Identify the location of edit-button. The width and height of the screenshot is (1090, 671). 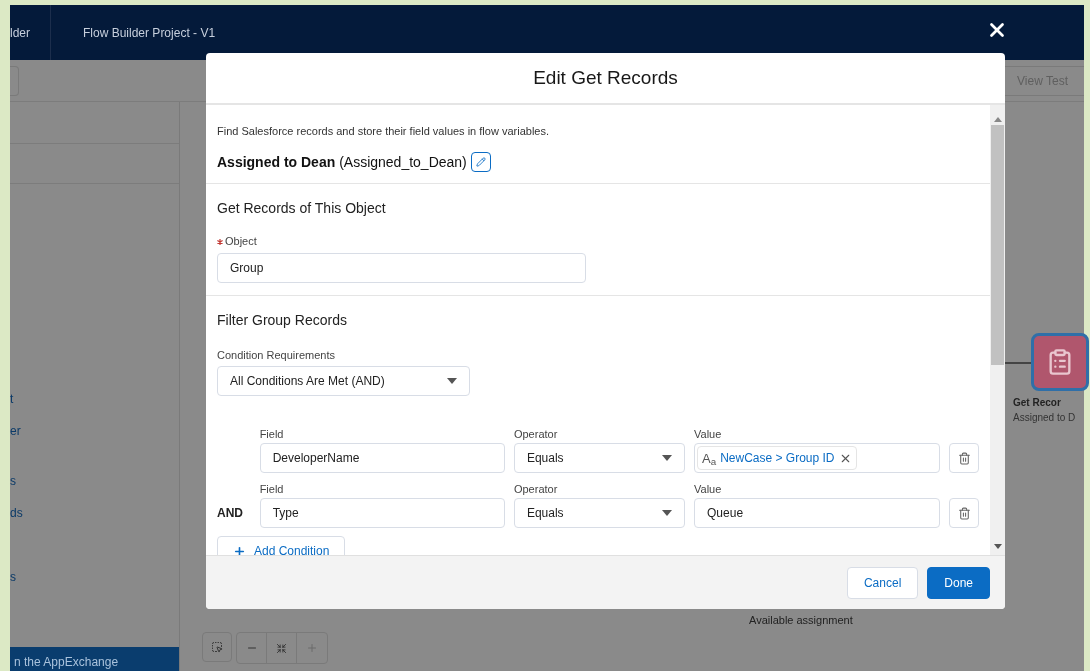
(480, 162).